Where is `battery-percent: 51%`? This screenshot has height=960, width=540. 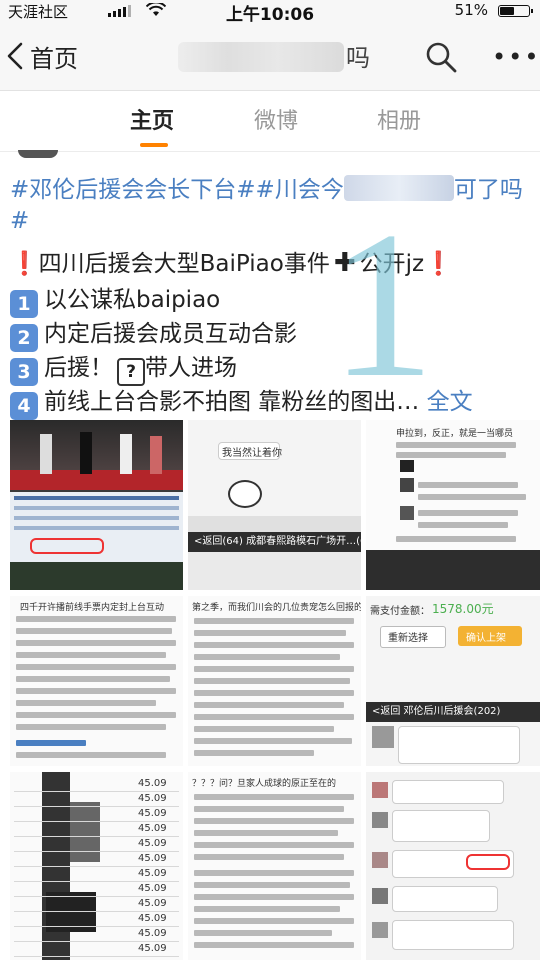 battery-percent: 51% is located at coordinates (471, 10).